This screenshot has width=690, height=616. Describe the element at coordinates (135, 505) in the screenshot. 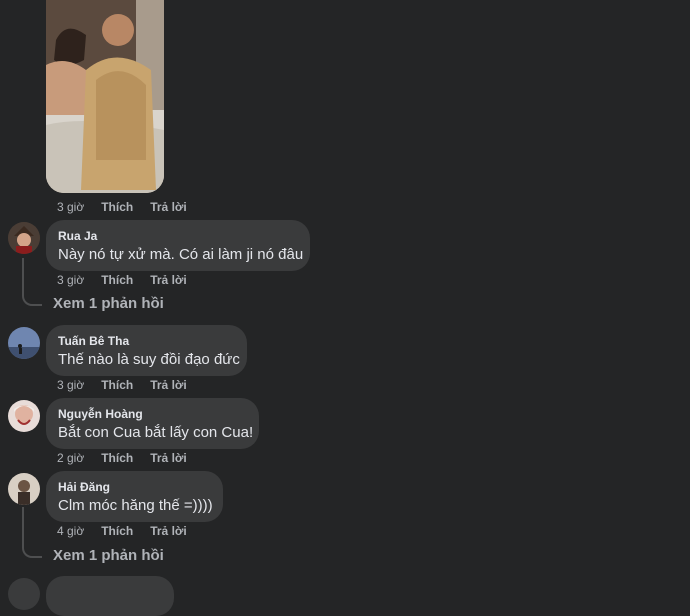

I see `comment-text: Clm móc hăng thế =))))` at that location.